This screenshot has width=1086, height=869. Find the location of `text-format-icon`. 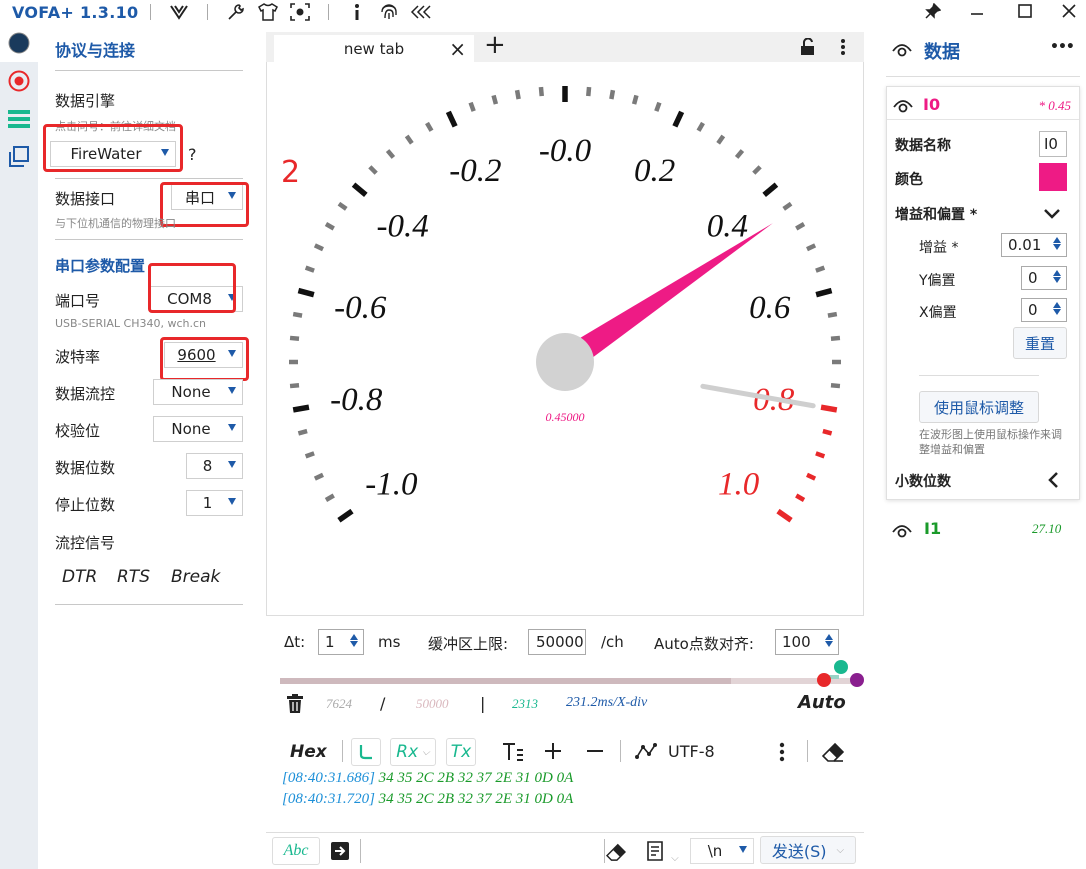

text-format-icon is located at coordinates (513, 754).